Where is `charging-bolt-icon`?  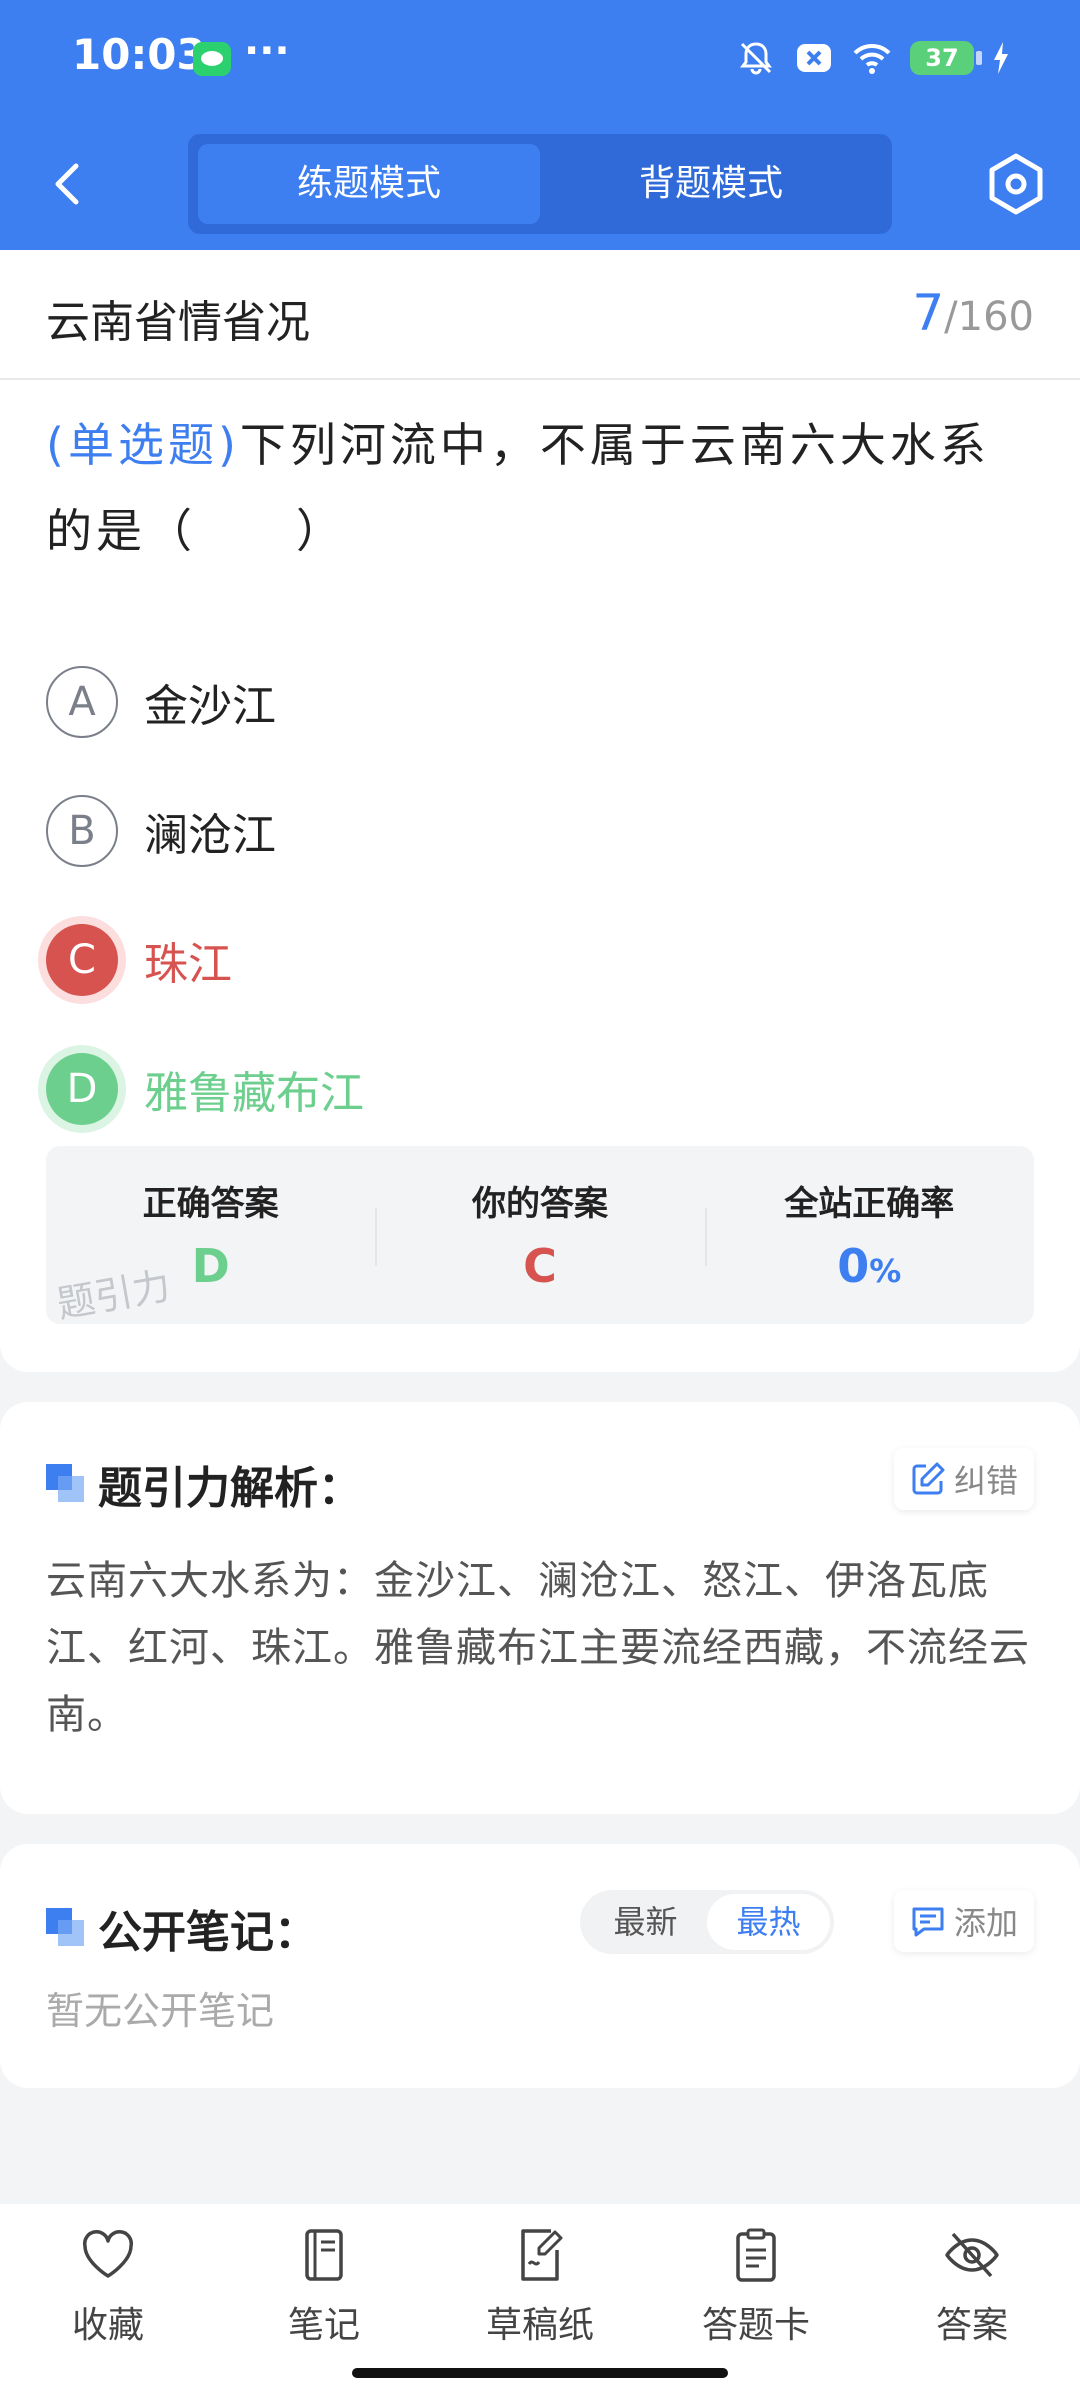
charging-bolt-icon is located at coordinates (1001, 58).